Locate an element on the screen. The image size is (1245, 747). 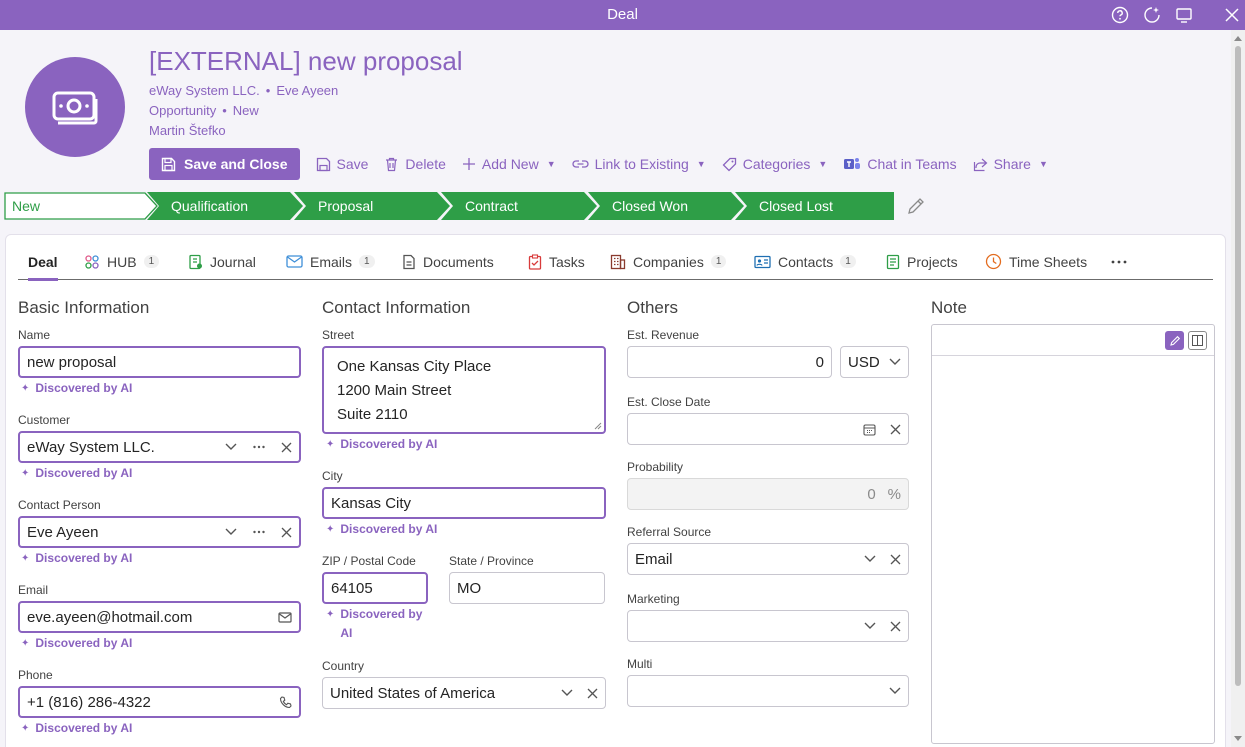
mail-icon is located at coordinates (285, 617).